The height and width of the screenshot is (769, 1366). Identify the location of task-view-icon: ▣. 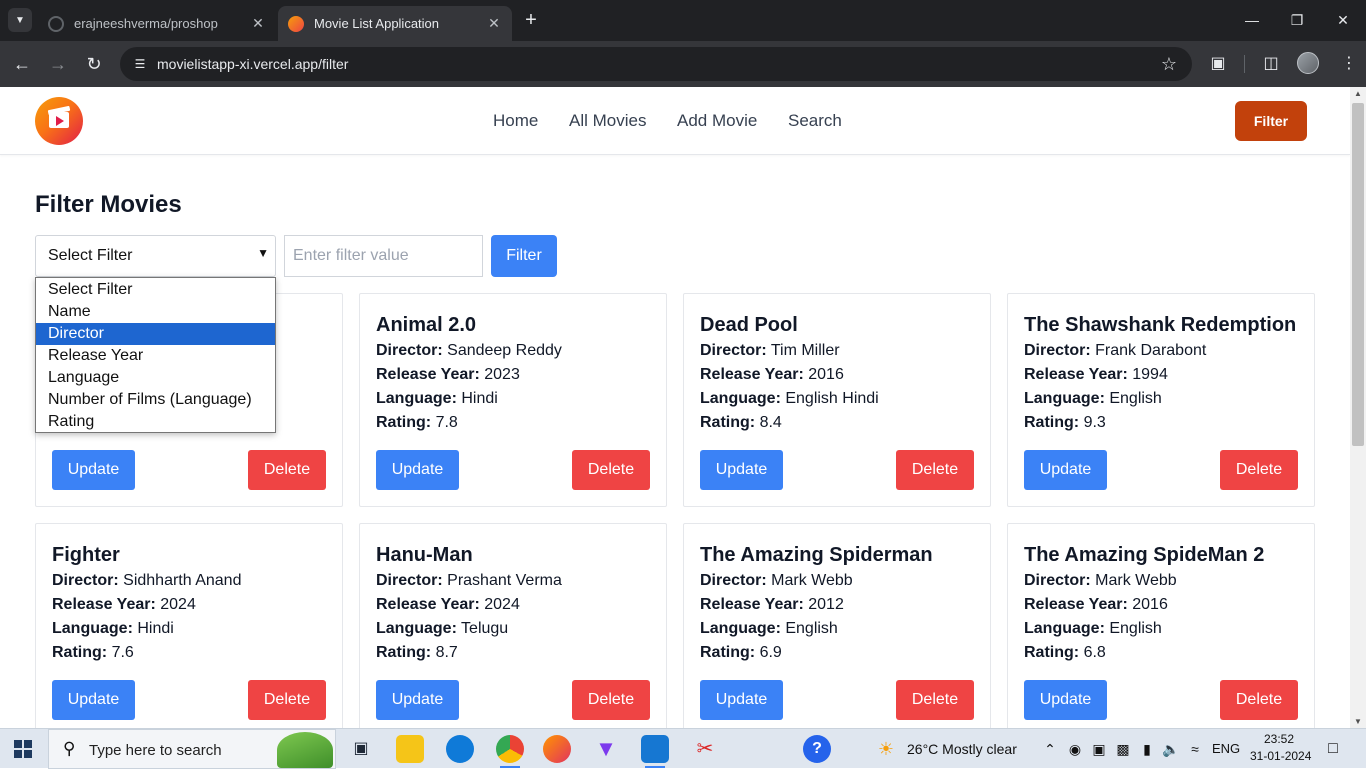
(361, 749).